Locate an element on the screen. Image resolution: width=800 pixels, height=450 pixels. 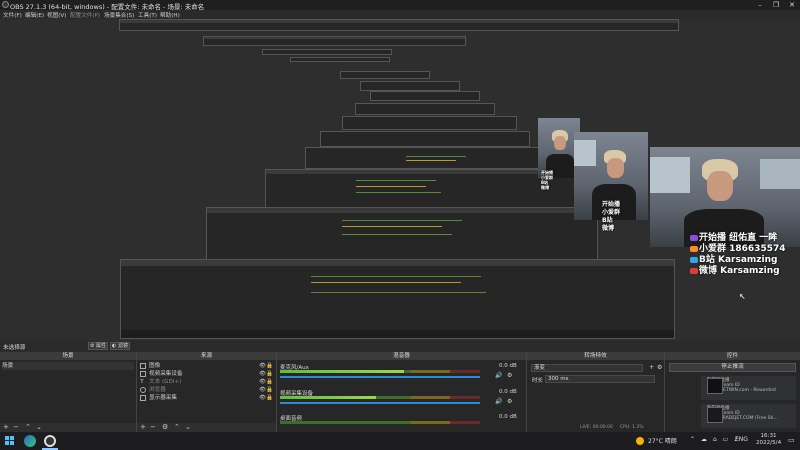
minimize-button: – is located at coordinates (760, 5).